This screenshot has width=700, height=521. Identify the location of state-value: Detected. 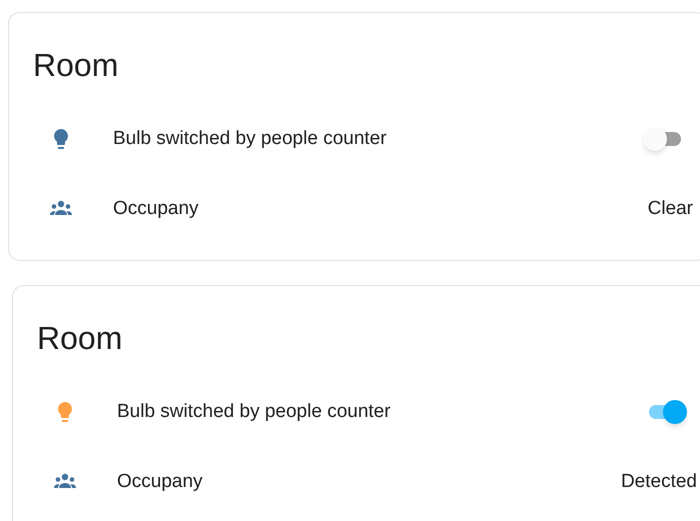
(658, 482).